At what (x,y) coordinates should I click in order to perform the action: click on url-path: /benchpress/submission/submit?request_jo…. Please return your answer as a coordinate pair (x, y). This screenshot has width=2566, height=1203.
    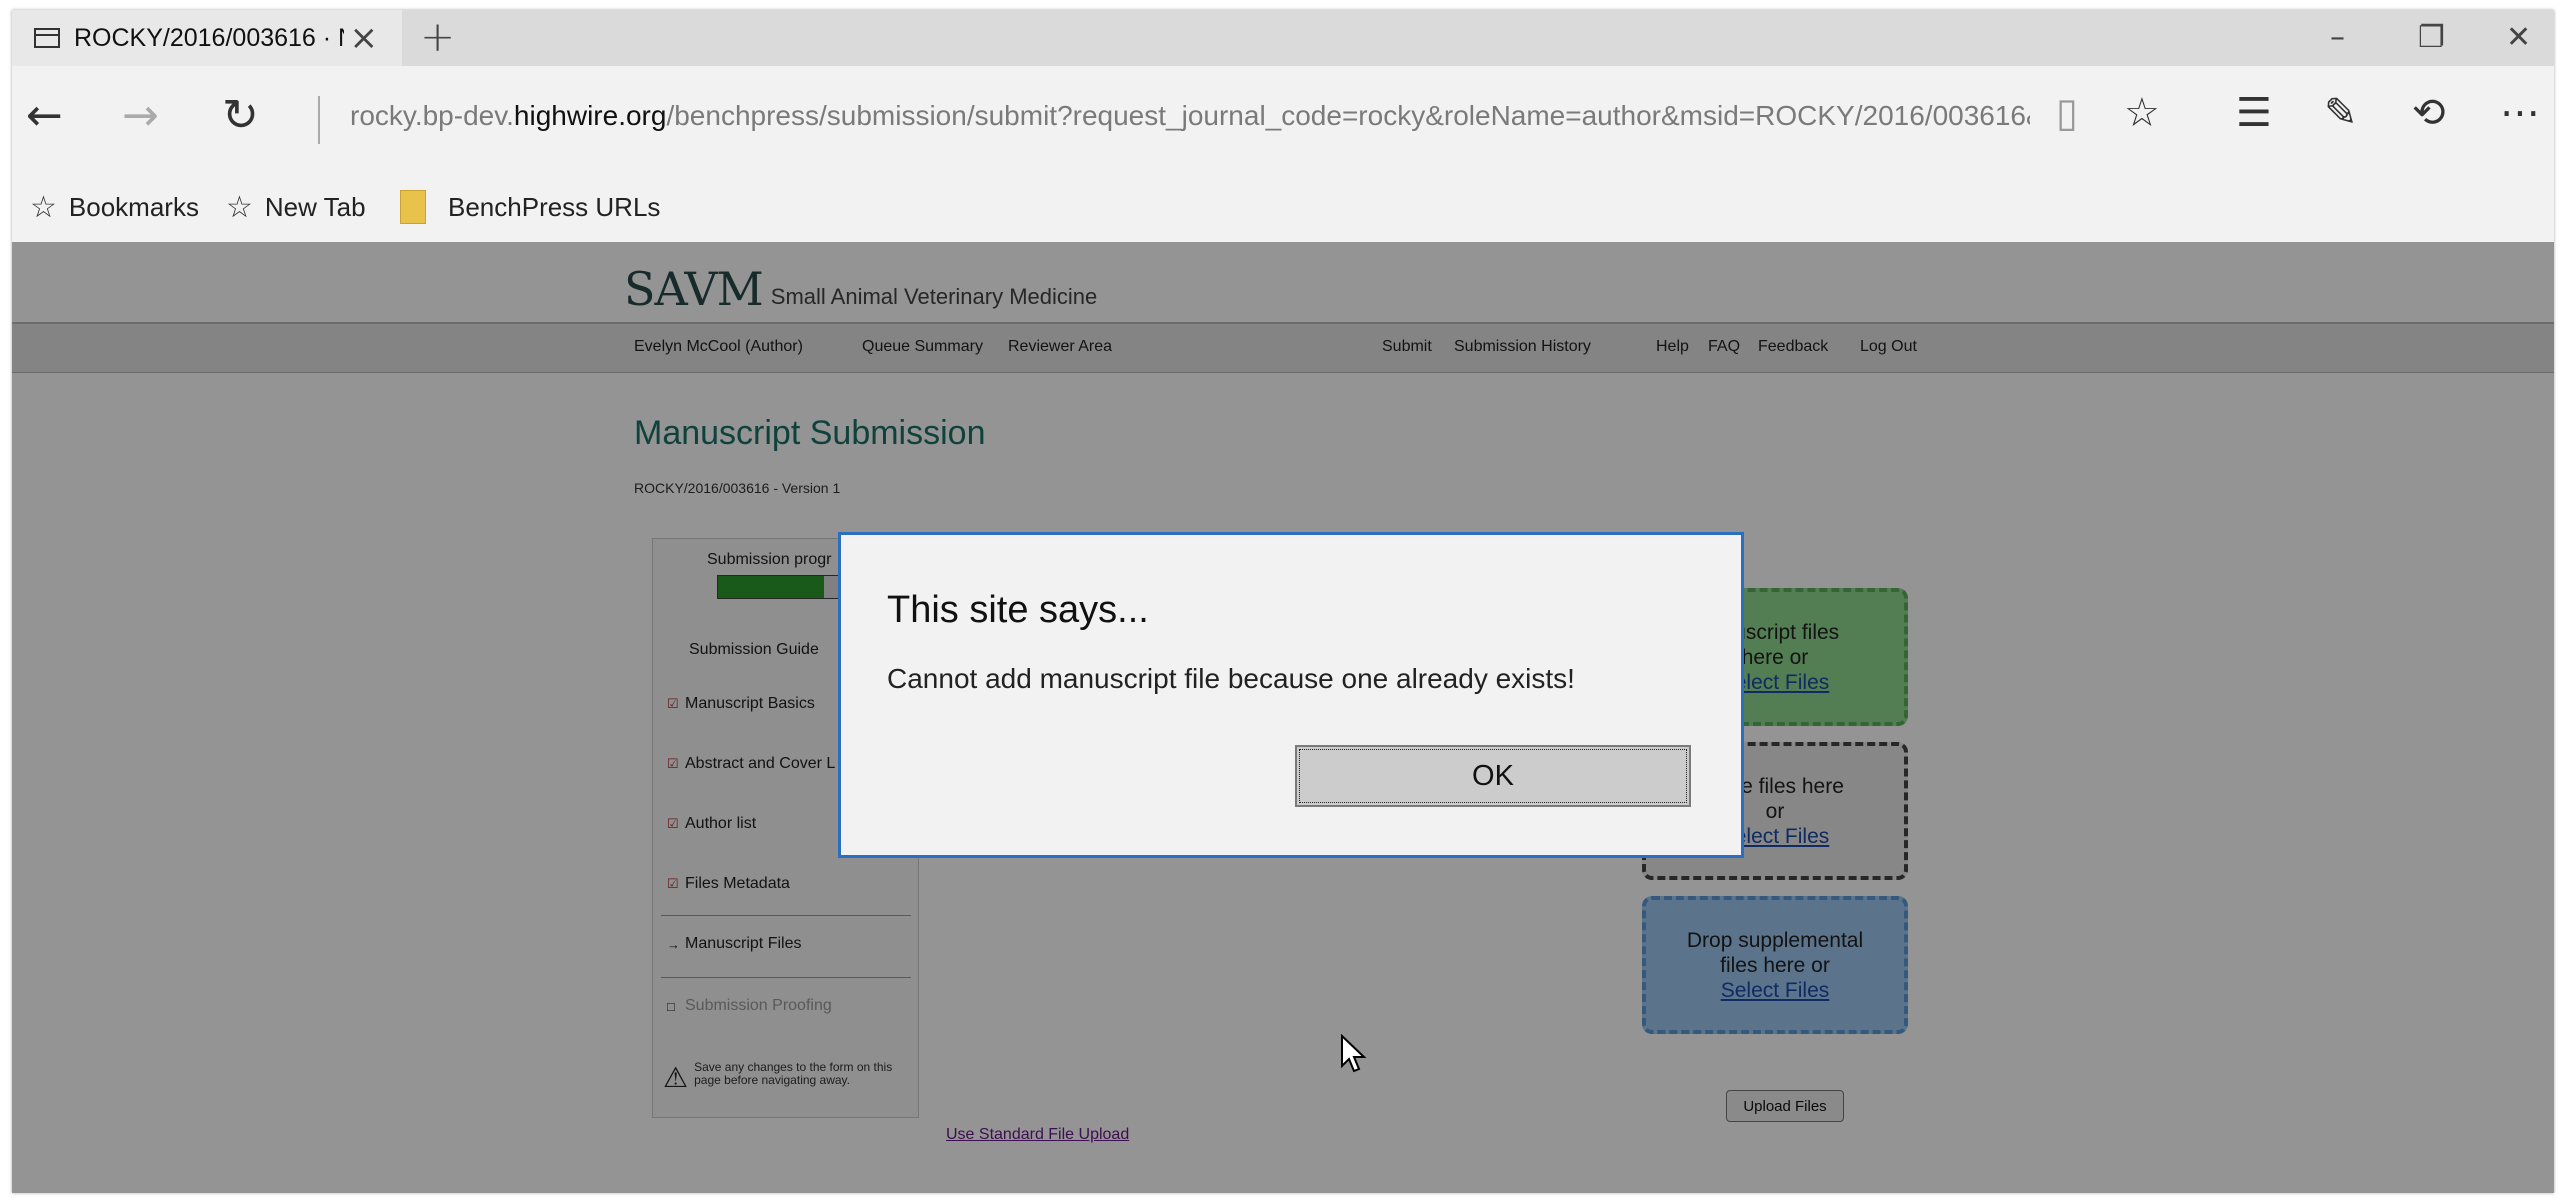
    Looking at the image, I should click on (1348, 115).